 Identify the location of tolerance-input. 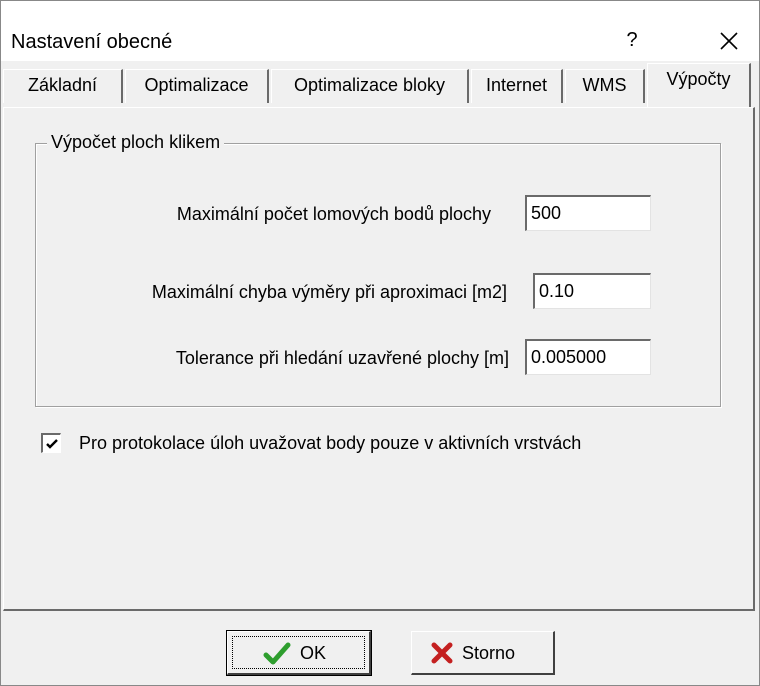
(588, 357).